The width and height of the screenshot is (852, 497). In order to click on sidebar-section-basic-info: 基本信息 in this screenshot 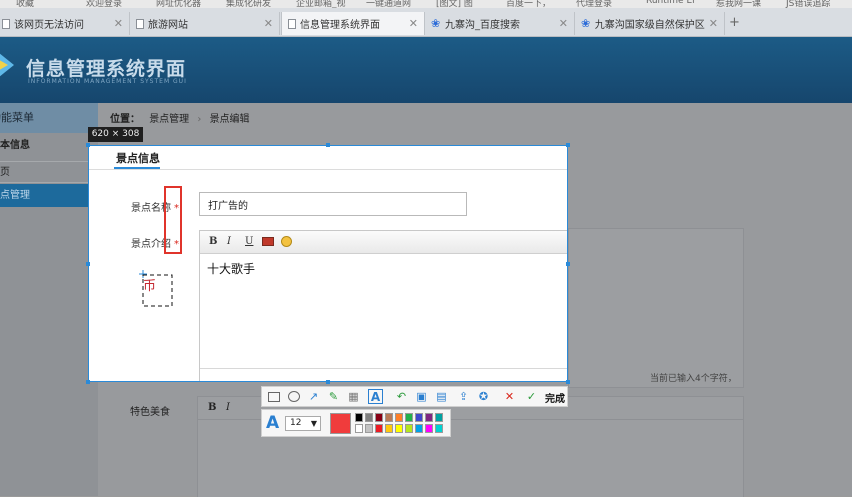, I will do `click(49, 146)`.